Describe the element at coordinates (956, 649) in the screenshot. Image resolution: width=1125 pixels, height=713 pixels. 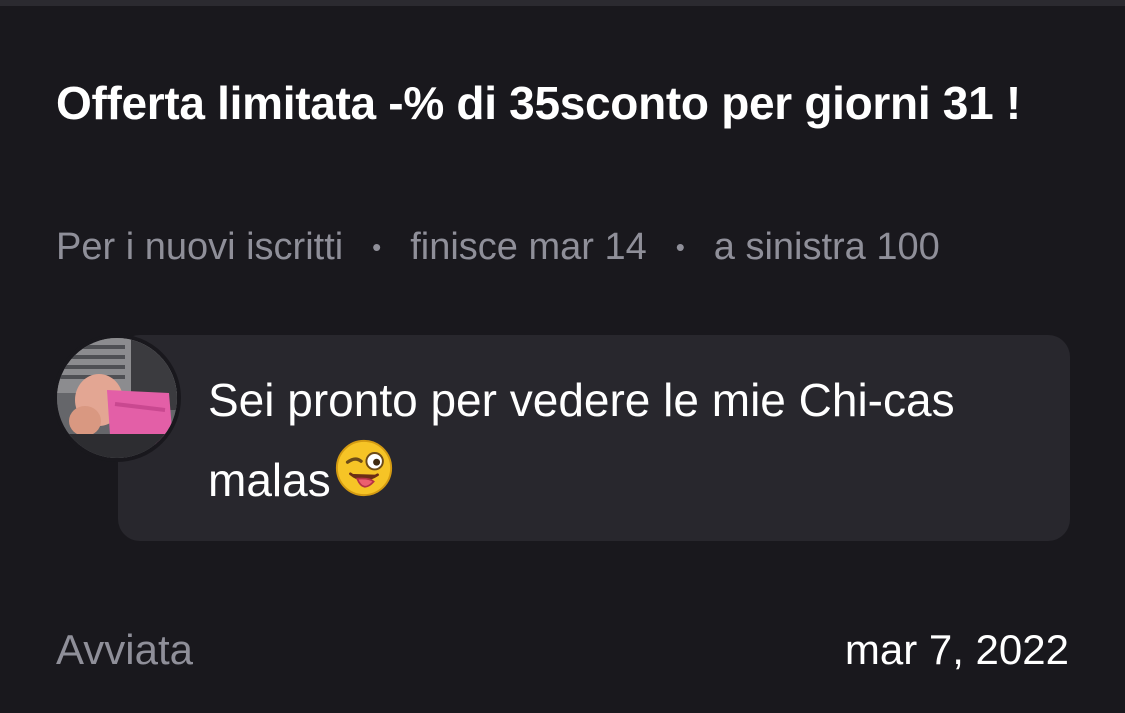
I see `offer-start-date: mar 7, 2022` at that location.